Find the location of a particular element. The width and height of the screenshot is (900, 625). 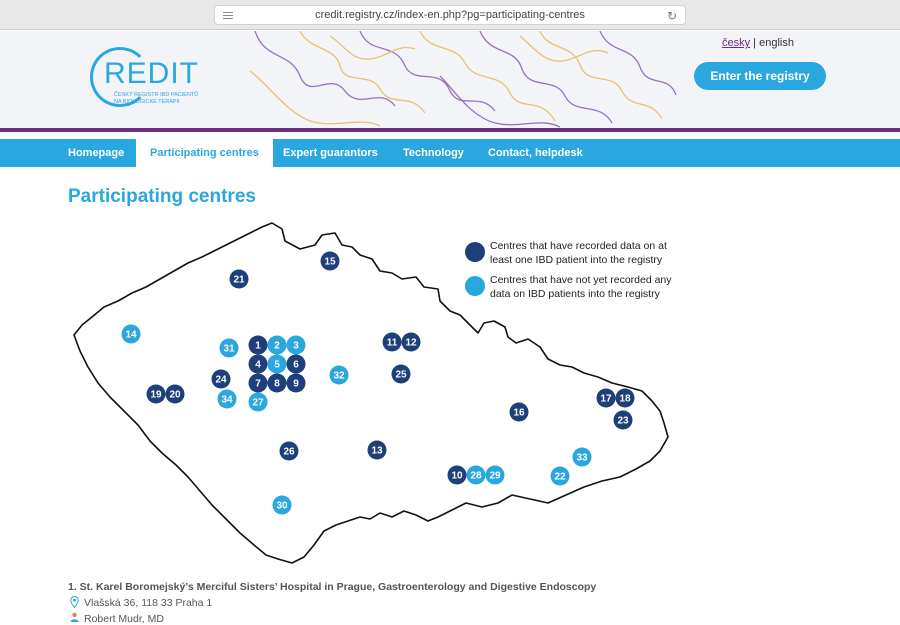

centre-address: Vlašská 36, 118 33 Praha 1 is located at coordinates (148, 603).